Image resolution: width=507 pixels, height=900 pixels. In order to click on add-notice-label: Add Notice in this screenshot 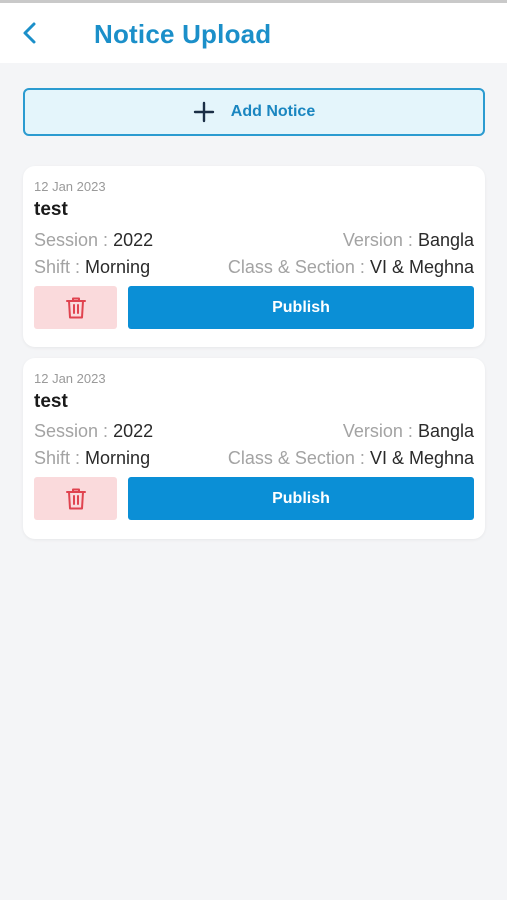, I will do `click(273, 111)`.